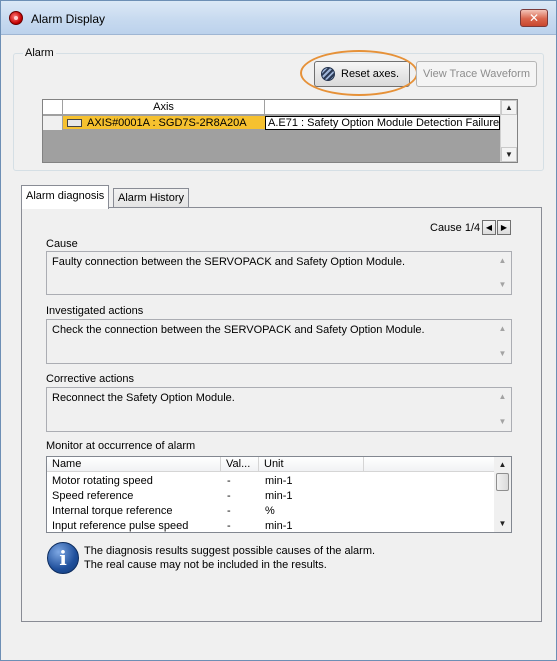 This screenshot has height=661, width=557. I want to click on table-row: Input reference pulse speed - min-1, so click(275, 525).